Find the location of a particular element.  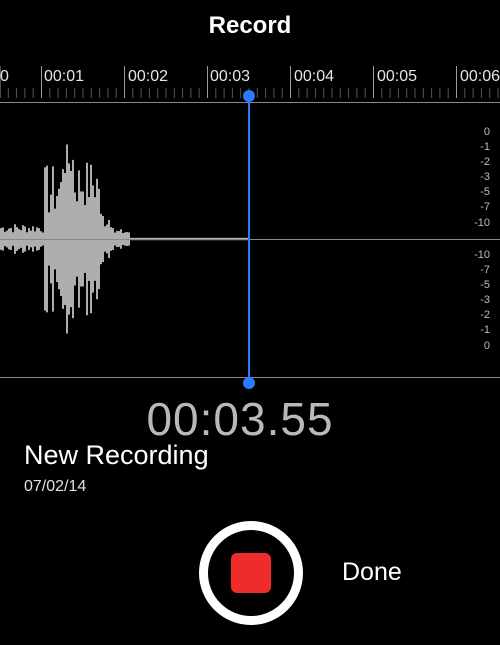

done-button: Done is located at coordinates (372, 572).